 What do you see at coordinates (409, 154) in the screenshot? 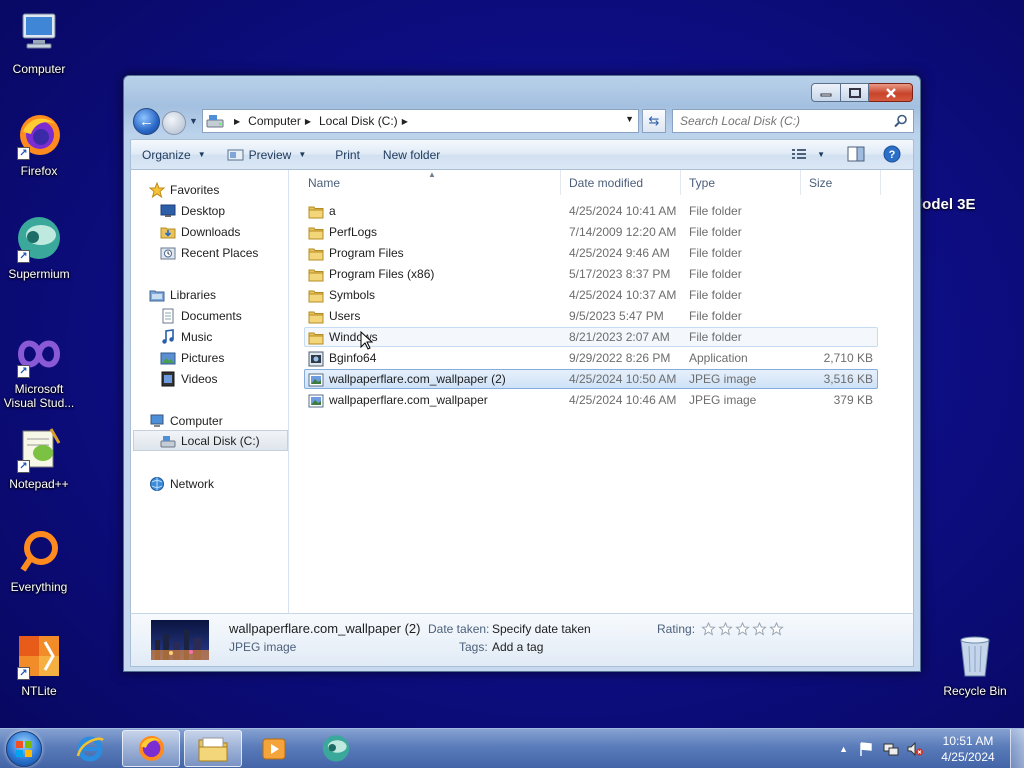
I see `new-folder-button: New folder` at bounding box center [409, 154].